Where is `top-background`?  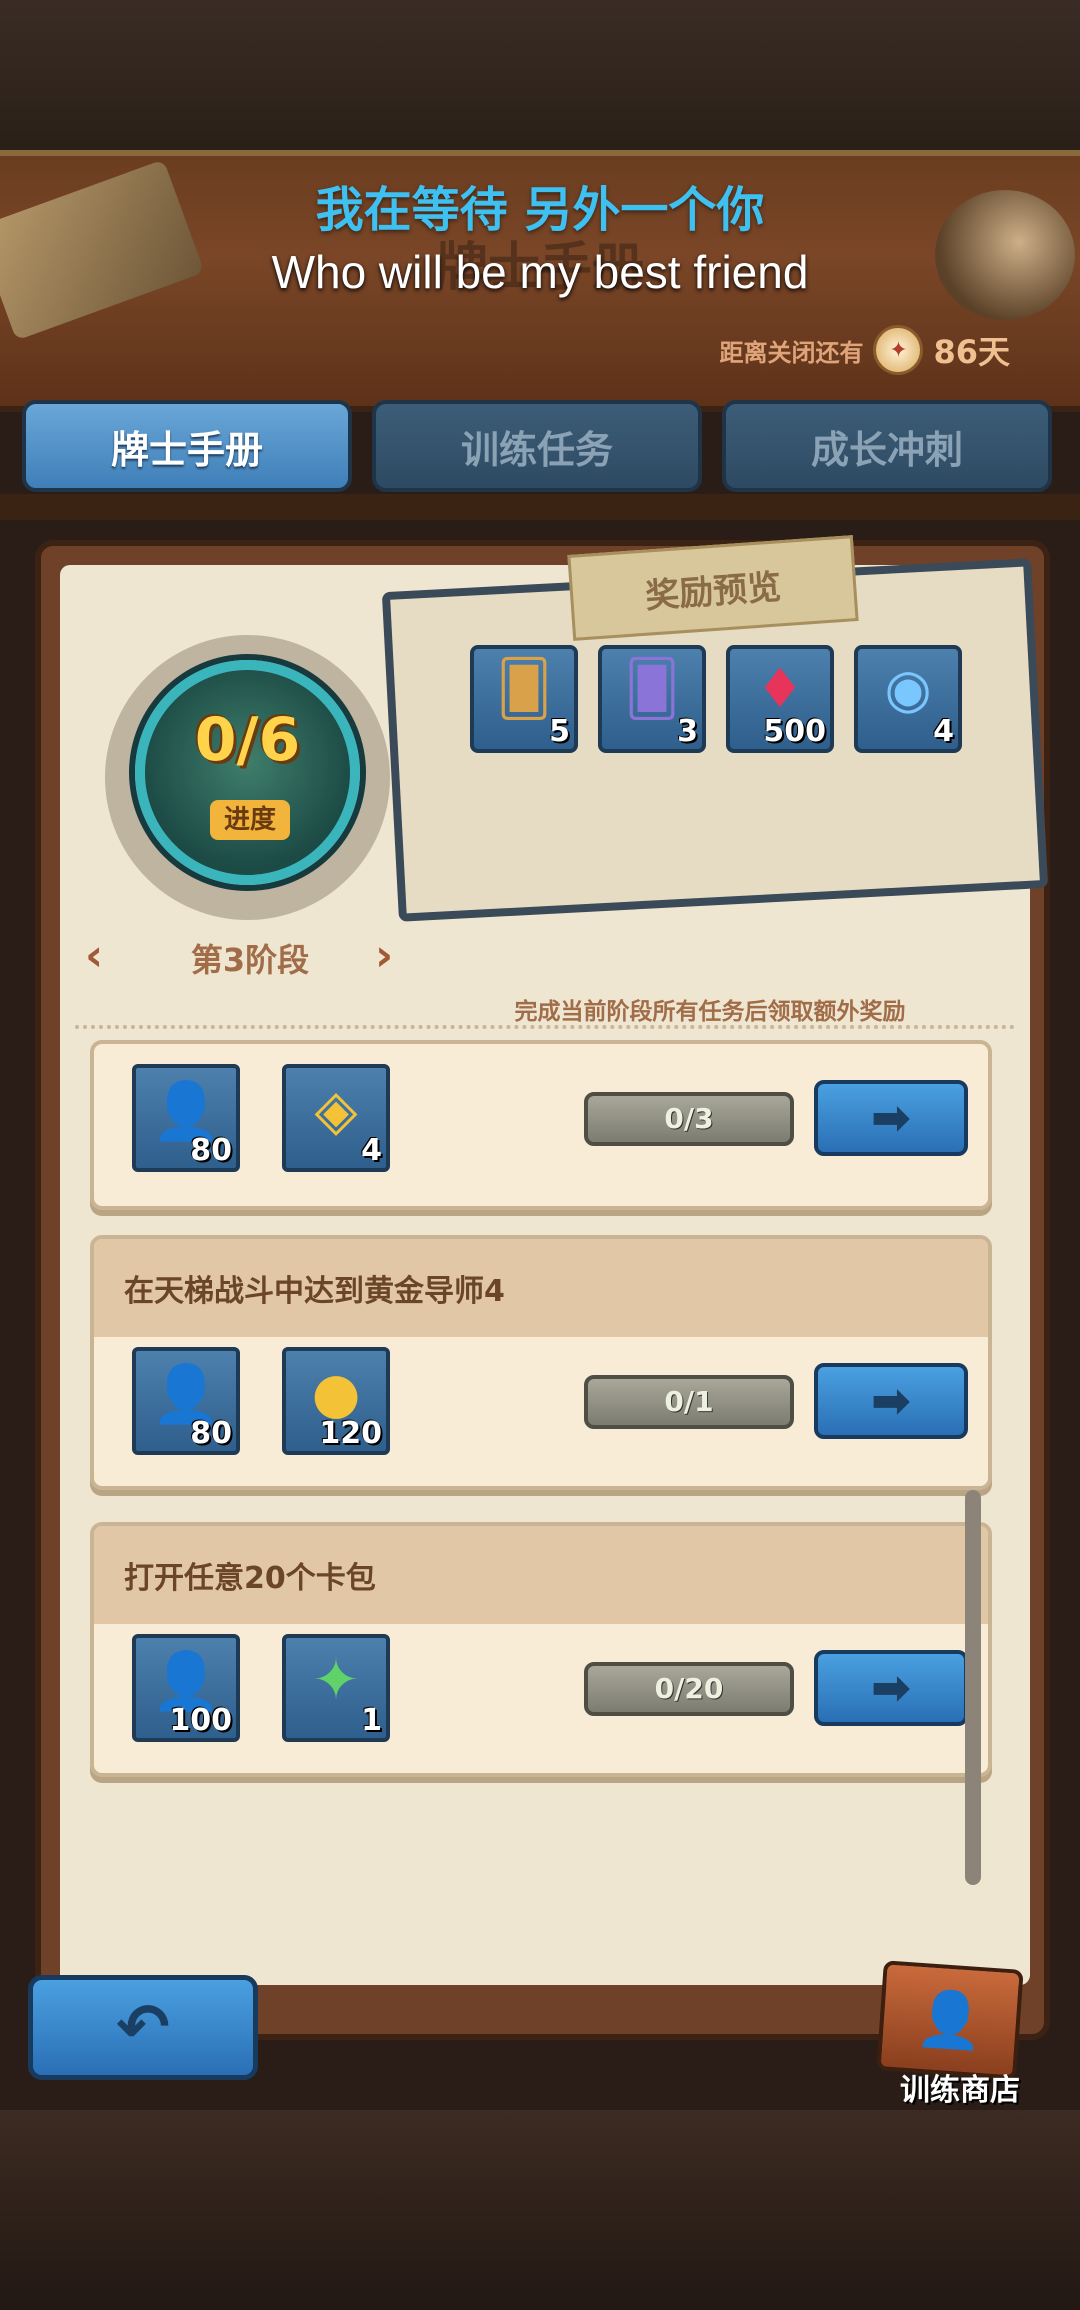
top-background is located at coordinates (540, 75).